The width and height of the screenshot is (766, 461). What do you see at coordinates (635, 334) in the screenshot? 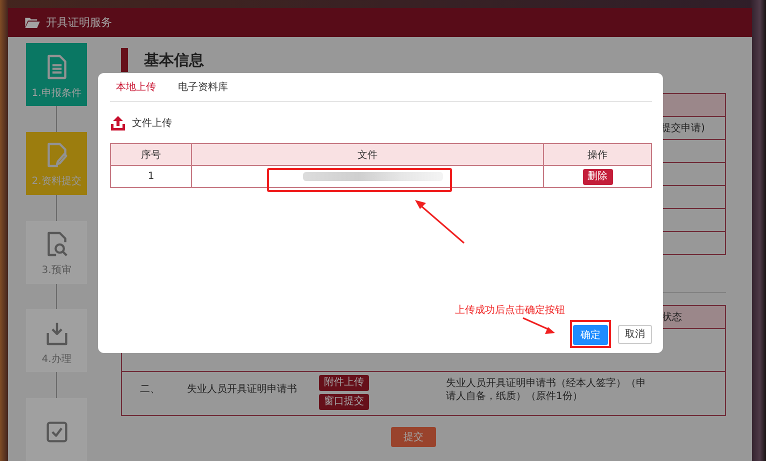
I see `cancel-button: 取消` at bounding box center [635, 334].